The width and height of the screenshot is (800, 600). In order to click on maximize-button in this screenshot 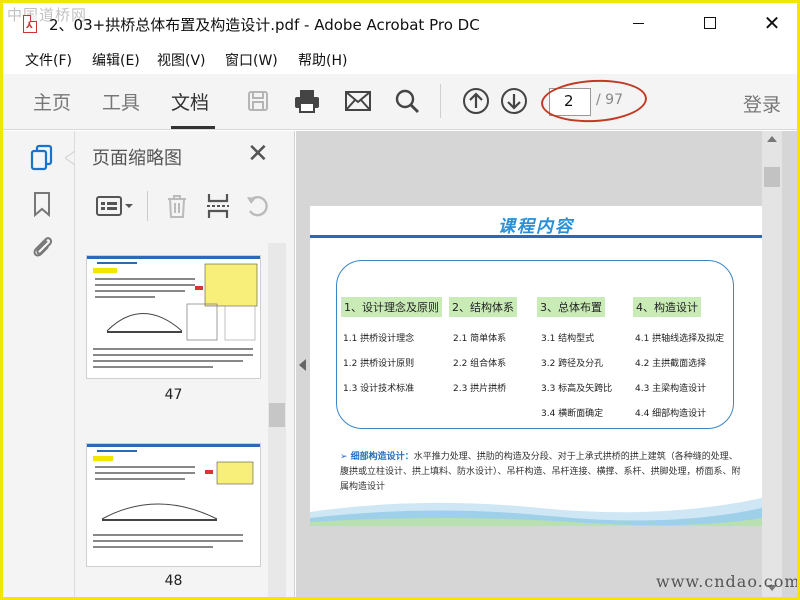, I will do `click(710, 23)`.